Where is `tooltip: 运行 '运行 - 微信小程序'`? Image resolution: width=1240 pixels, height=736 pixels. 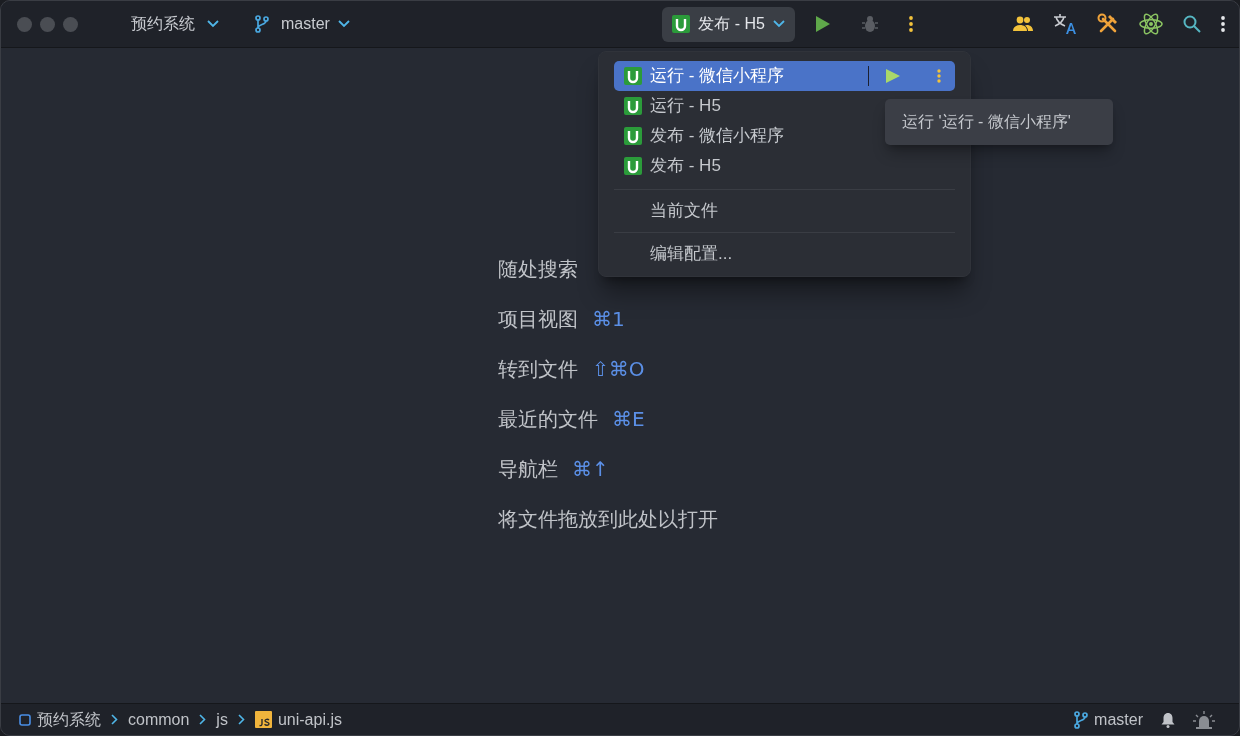
tooltip: 运行 '运行 - 微信小程序' is located at coordinates (999, 122).